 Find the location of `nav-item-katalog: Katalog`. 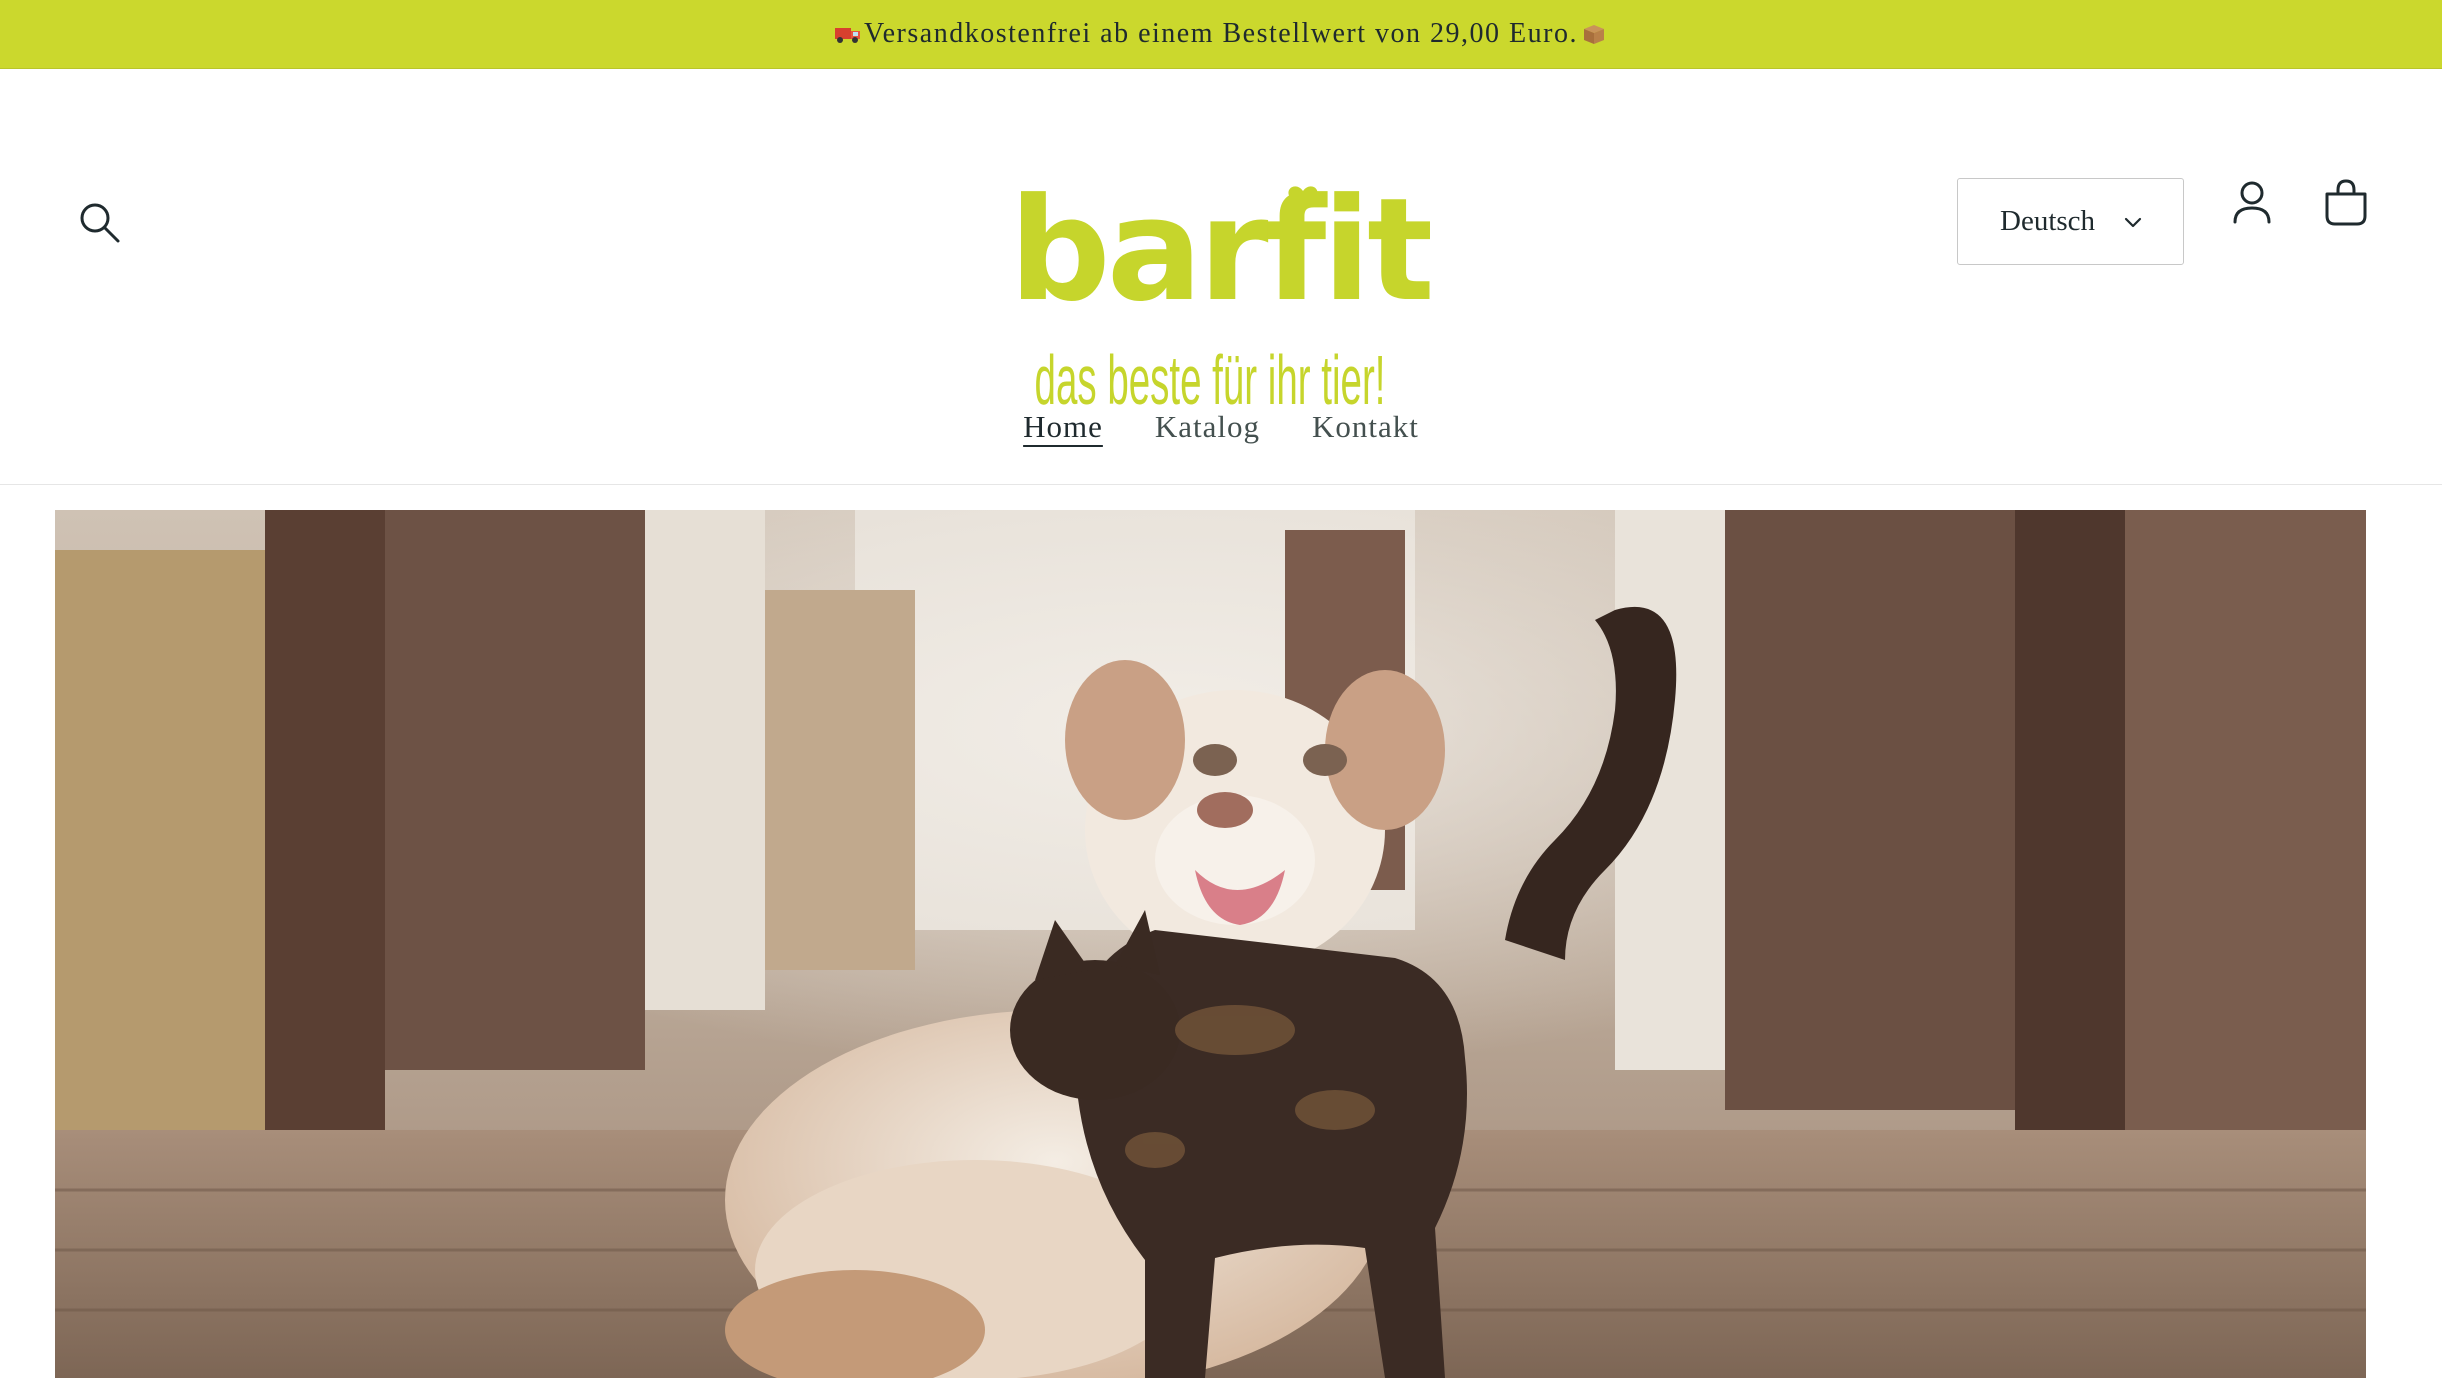

nav-item-katalog: Katalog is located at coordinates (1207, 439).